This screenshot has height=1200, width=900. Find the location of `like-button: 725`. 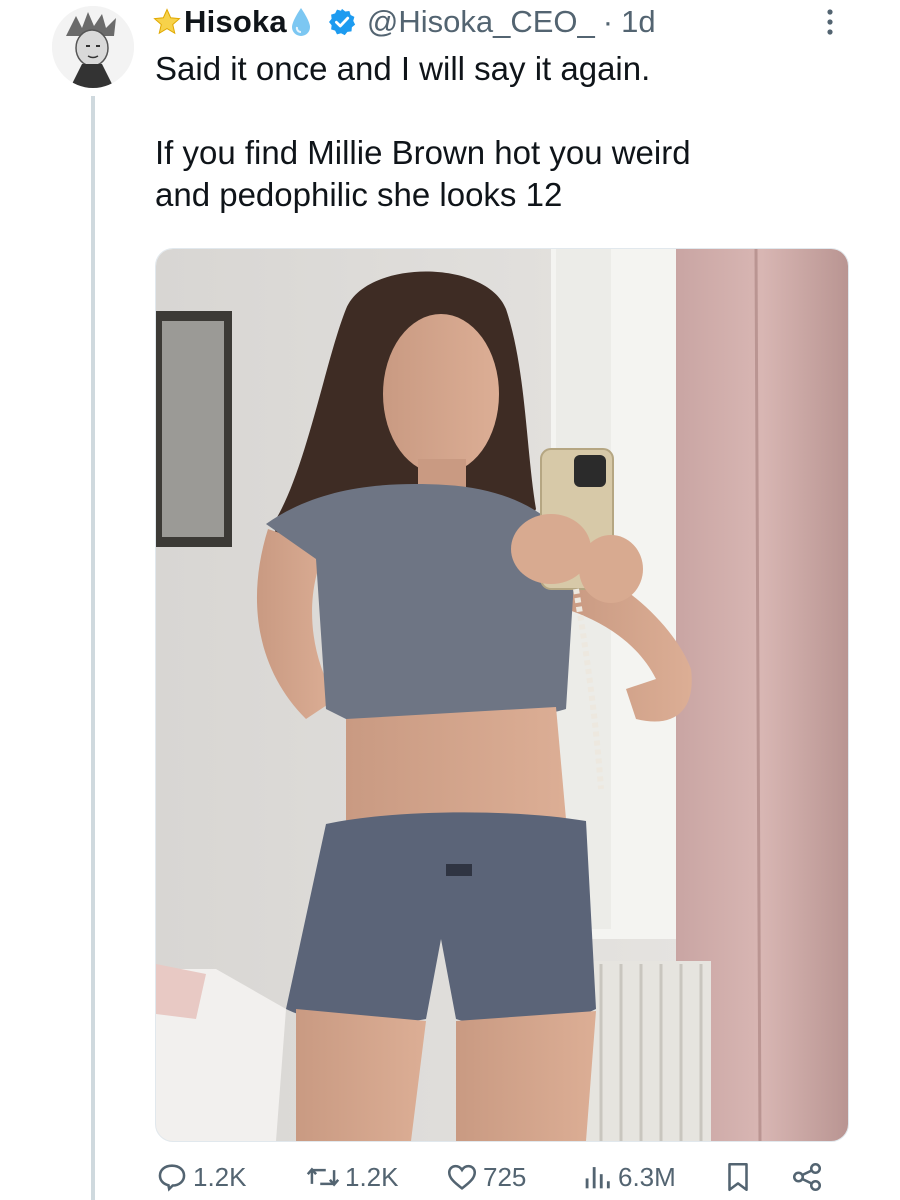

like-button: 725 is located at coordinates (485, 1177).